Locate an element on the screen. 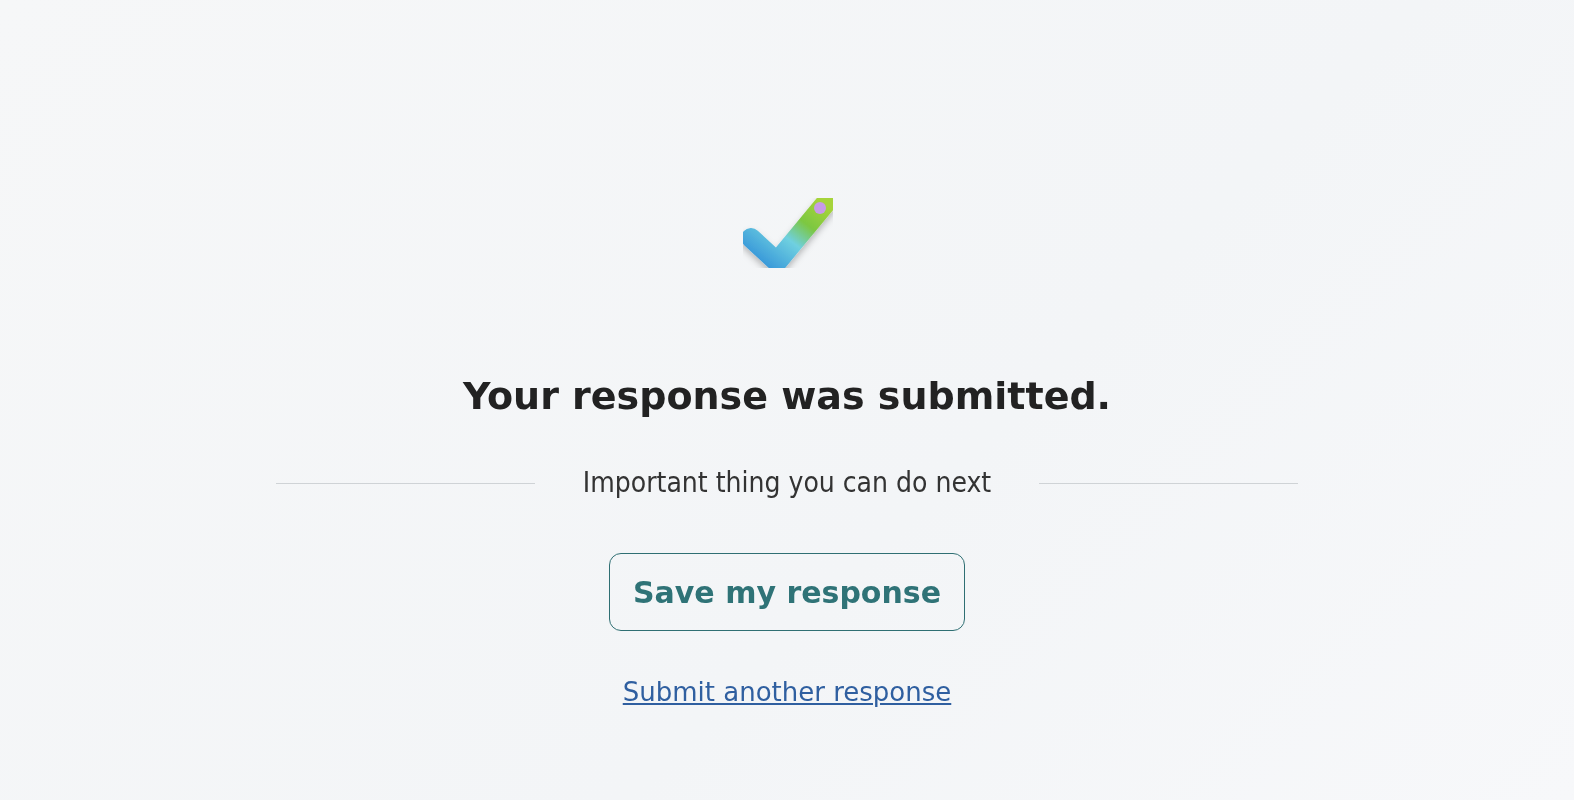 The height and width of the screenshot is (800, 1574). save-response-button: Save my response is located at coordinates (787, 592).